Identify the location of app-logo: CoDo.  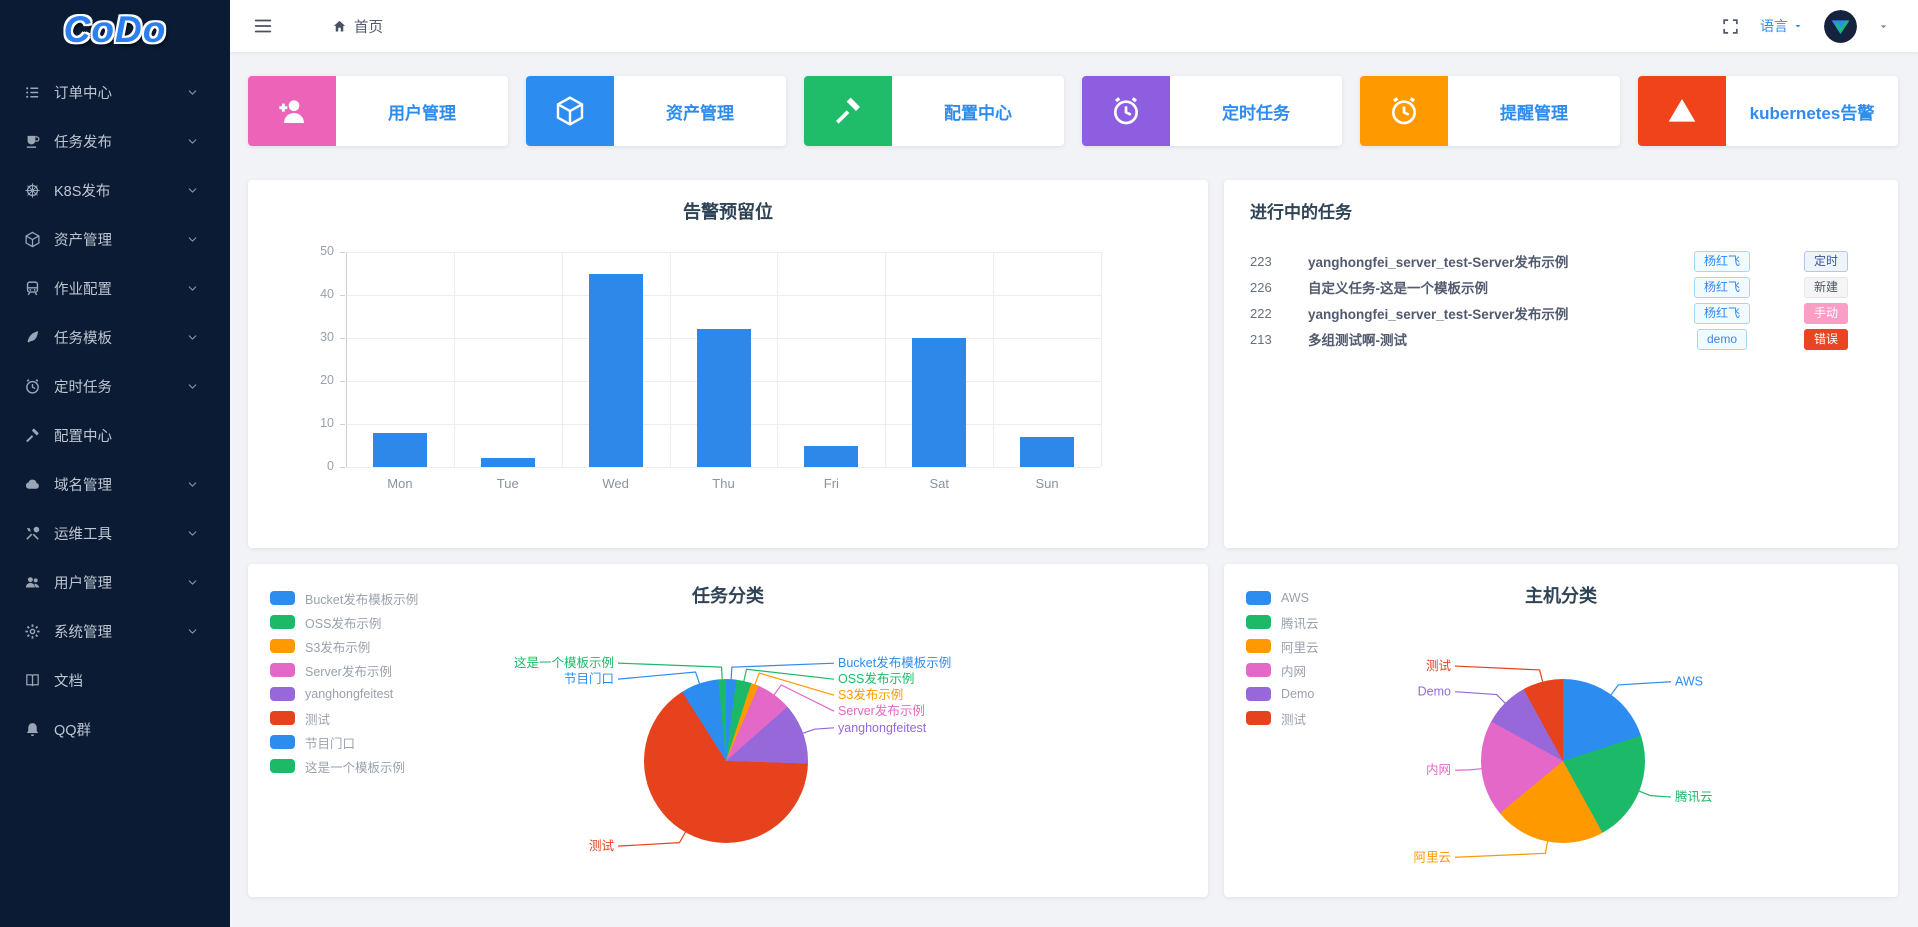
(115, 30).